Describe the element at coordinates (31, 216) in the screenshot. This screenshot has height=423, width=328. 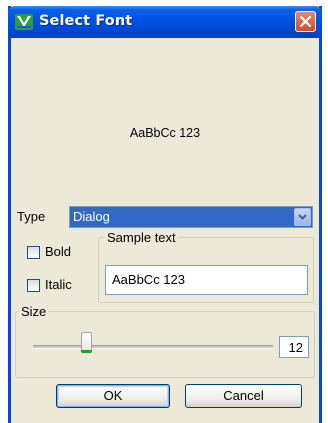
I see `type-label: Type` at that location.